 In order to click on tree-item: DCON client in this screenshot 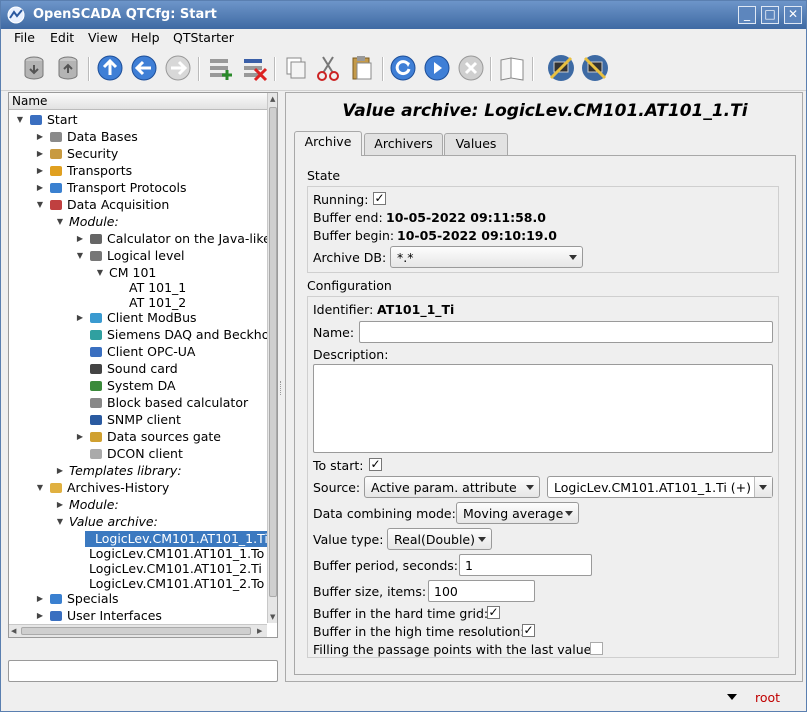, I will do `click(138, 454)`.